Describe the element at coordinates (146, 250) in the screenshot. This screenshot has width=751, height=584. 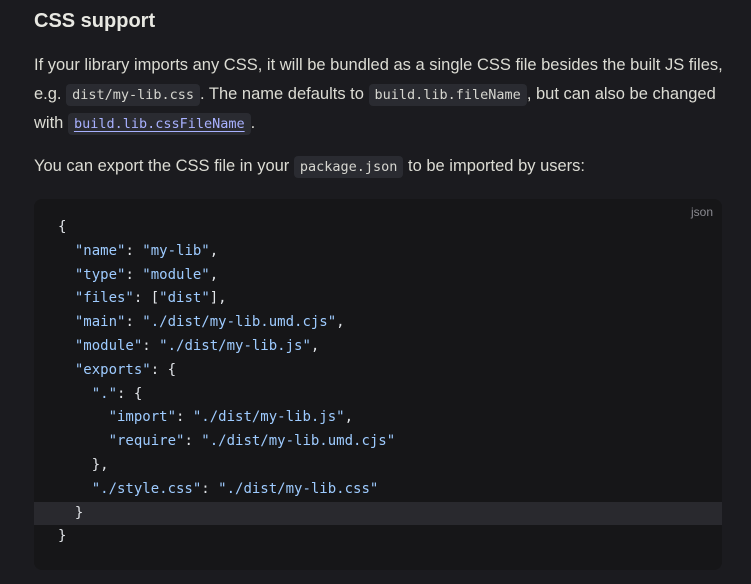
I see `code-line: "name": "my-lib",` at that location.